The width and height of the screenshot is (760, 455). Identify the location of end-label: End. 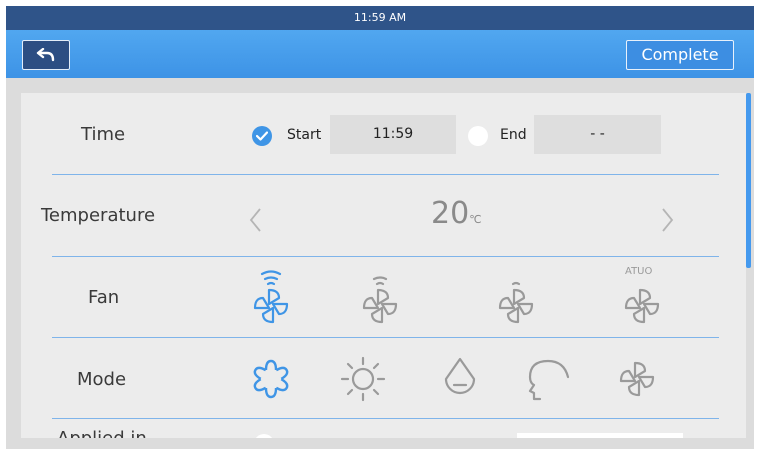
(513, 135).